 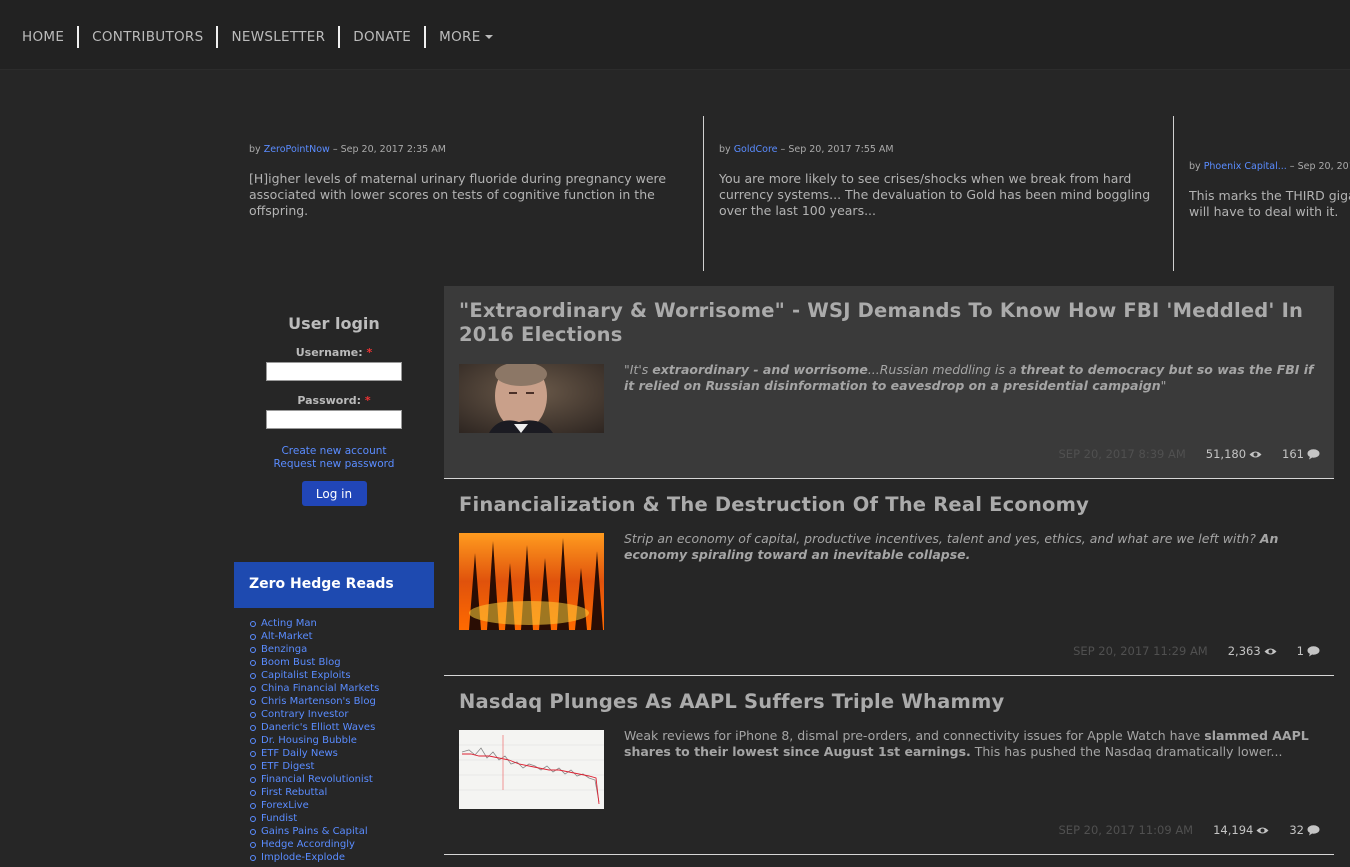 What do you see at coordinates (334, 464) in the screenshot?
I see `request-password-link: Request new password` at bounding box center [334, 464].